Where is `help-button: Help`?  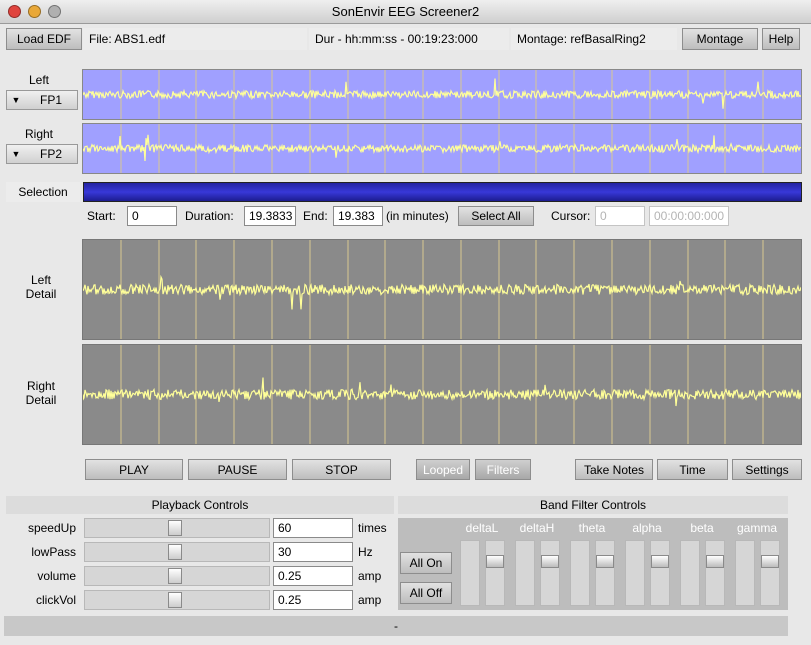 help-button: Help is located at coordinates (781, 39).